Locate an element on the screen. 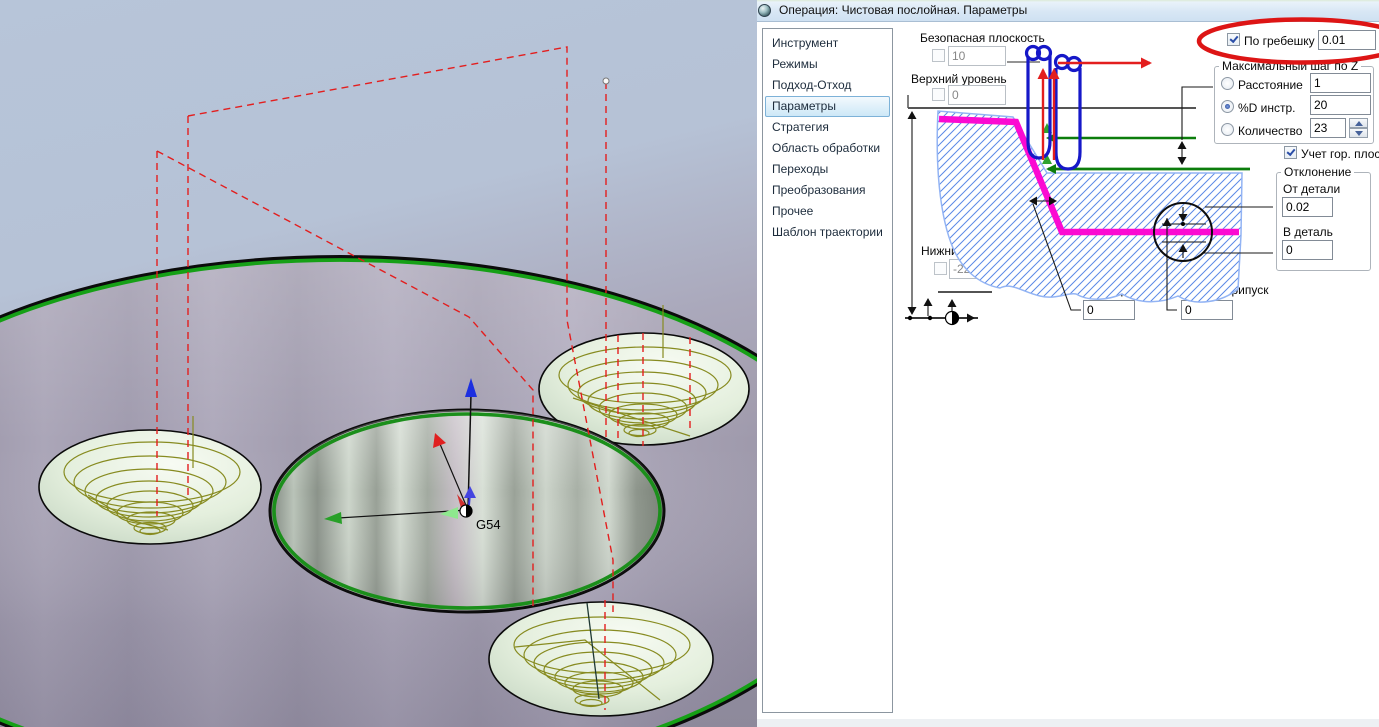  bottom-level-input is located at coordinates (978, 269).